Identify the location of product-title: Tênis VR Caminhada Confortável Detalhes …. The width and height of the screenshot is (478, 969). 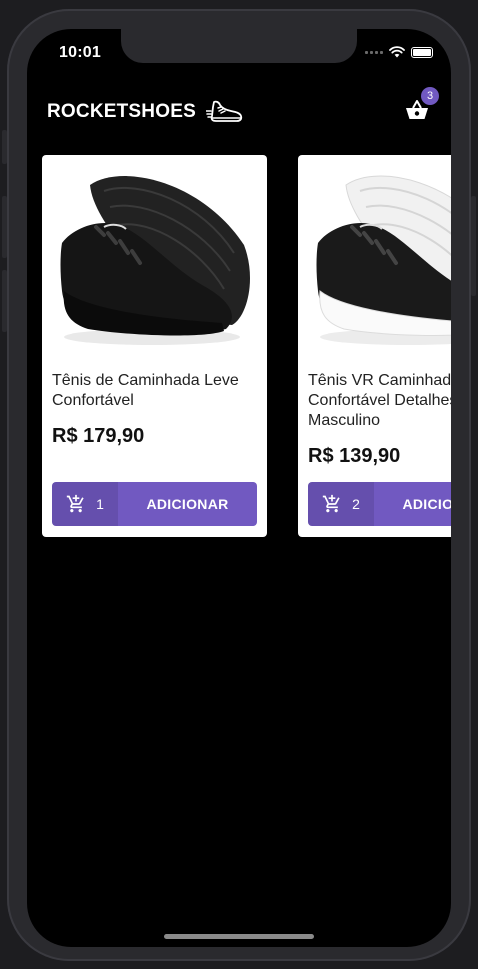
(379, 400).